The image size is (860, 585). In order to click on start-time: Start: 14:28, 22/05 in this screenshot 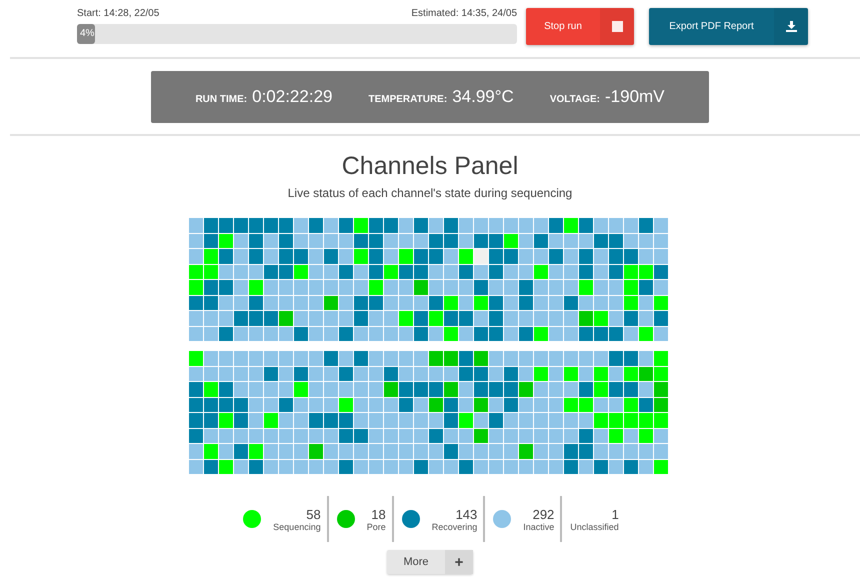, I will do `click(118, 14)`.